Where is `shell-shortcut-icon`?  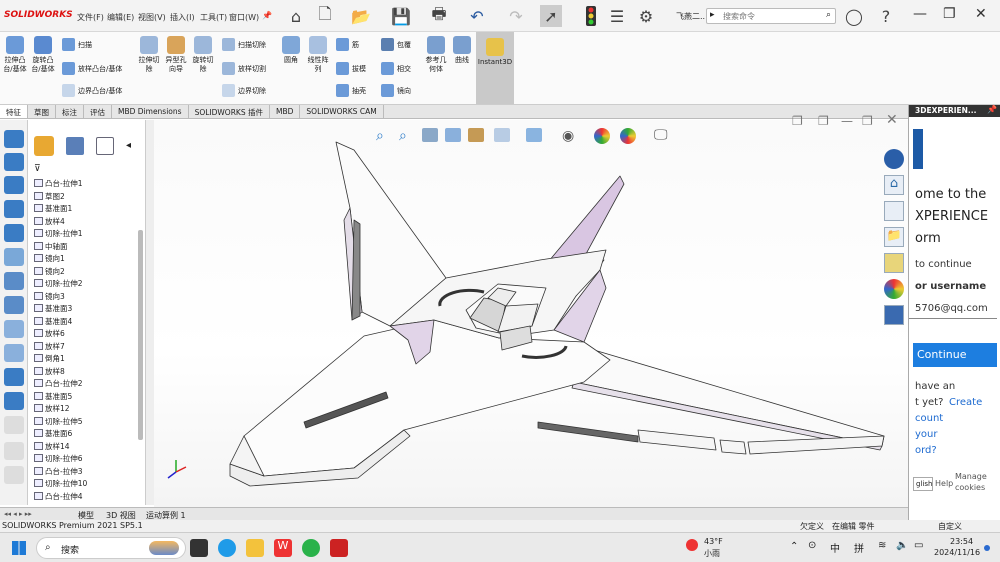
shell-shortcut-icon is located at coordinates (14, 353).